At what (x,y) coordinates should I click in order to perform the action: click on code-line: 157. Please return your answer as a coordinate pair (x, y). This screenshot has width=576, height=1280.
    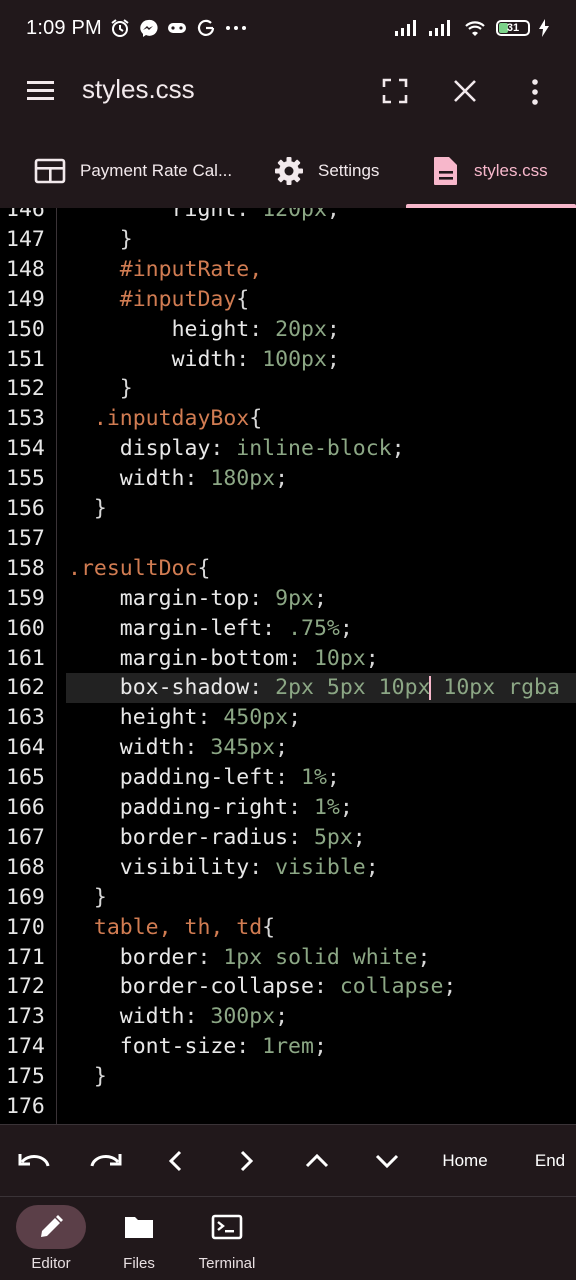
    Looking at the image, I should click on (288, 539).